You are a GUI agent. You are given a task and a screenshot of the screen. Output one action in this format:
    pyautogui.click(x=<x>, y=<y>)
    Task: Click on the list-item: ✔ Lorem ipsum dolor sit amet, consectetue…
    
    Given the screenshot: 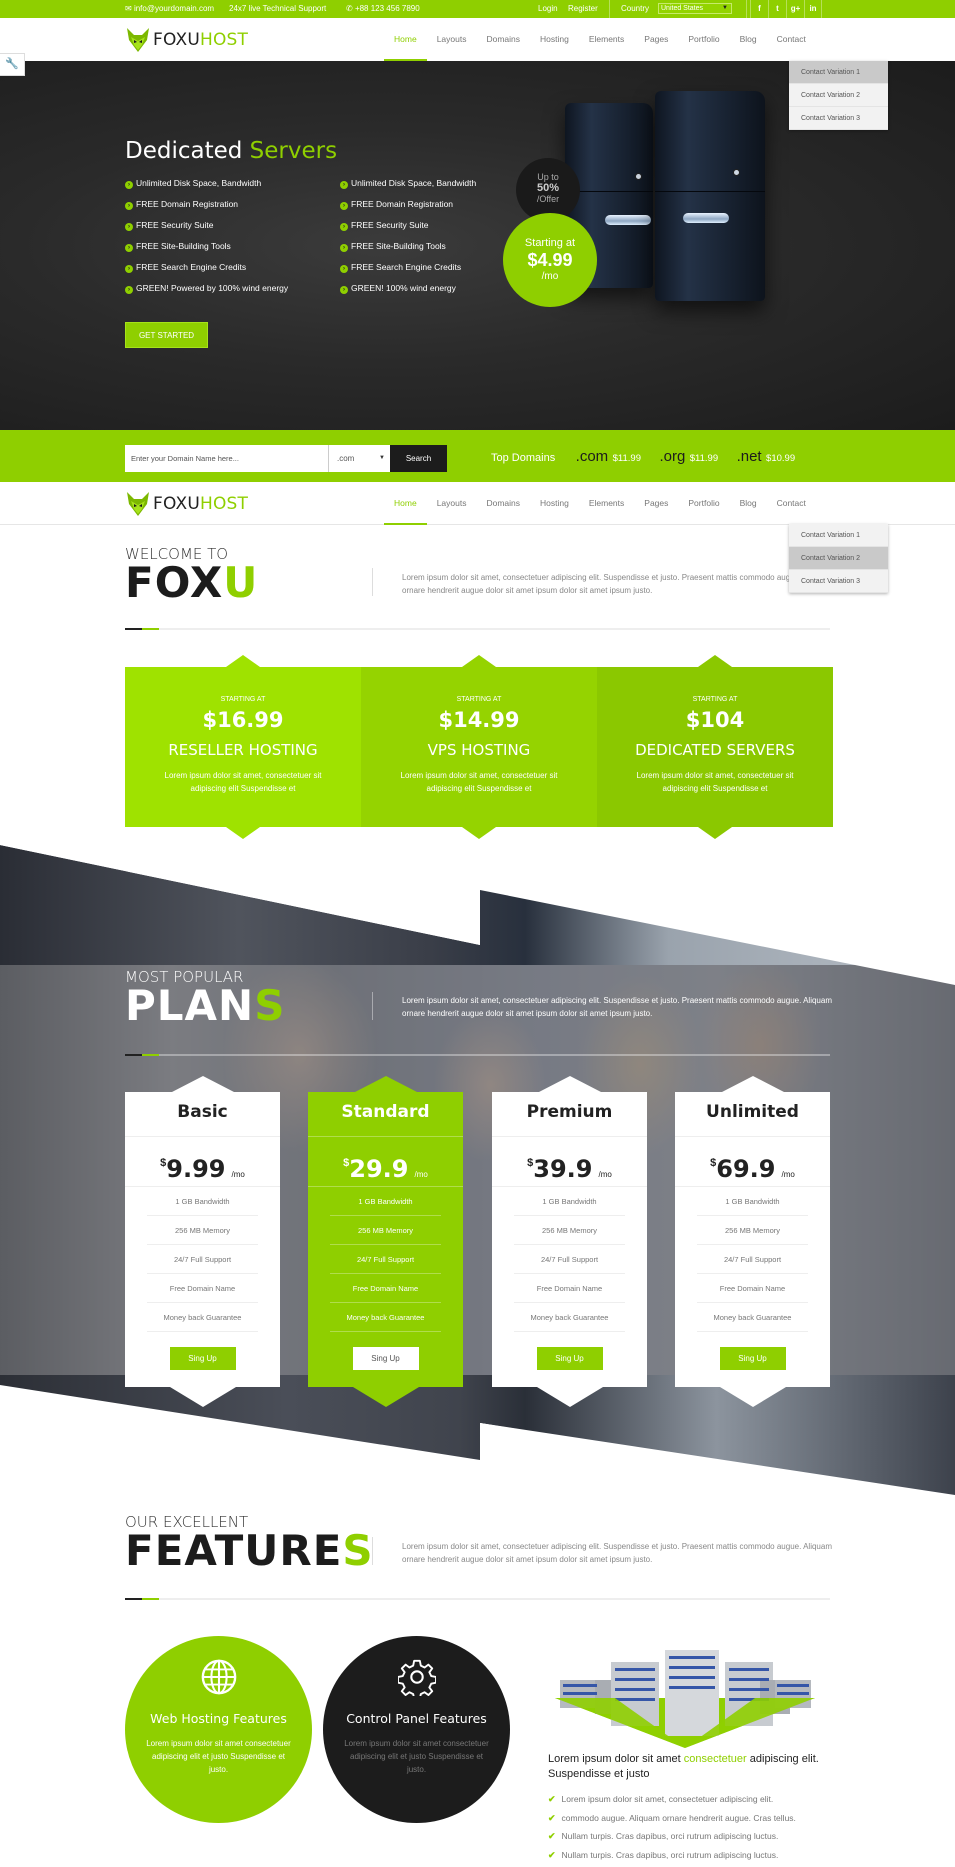 What is the action you would take?
    pyautogui.click(x=661, y=1799)
    